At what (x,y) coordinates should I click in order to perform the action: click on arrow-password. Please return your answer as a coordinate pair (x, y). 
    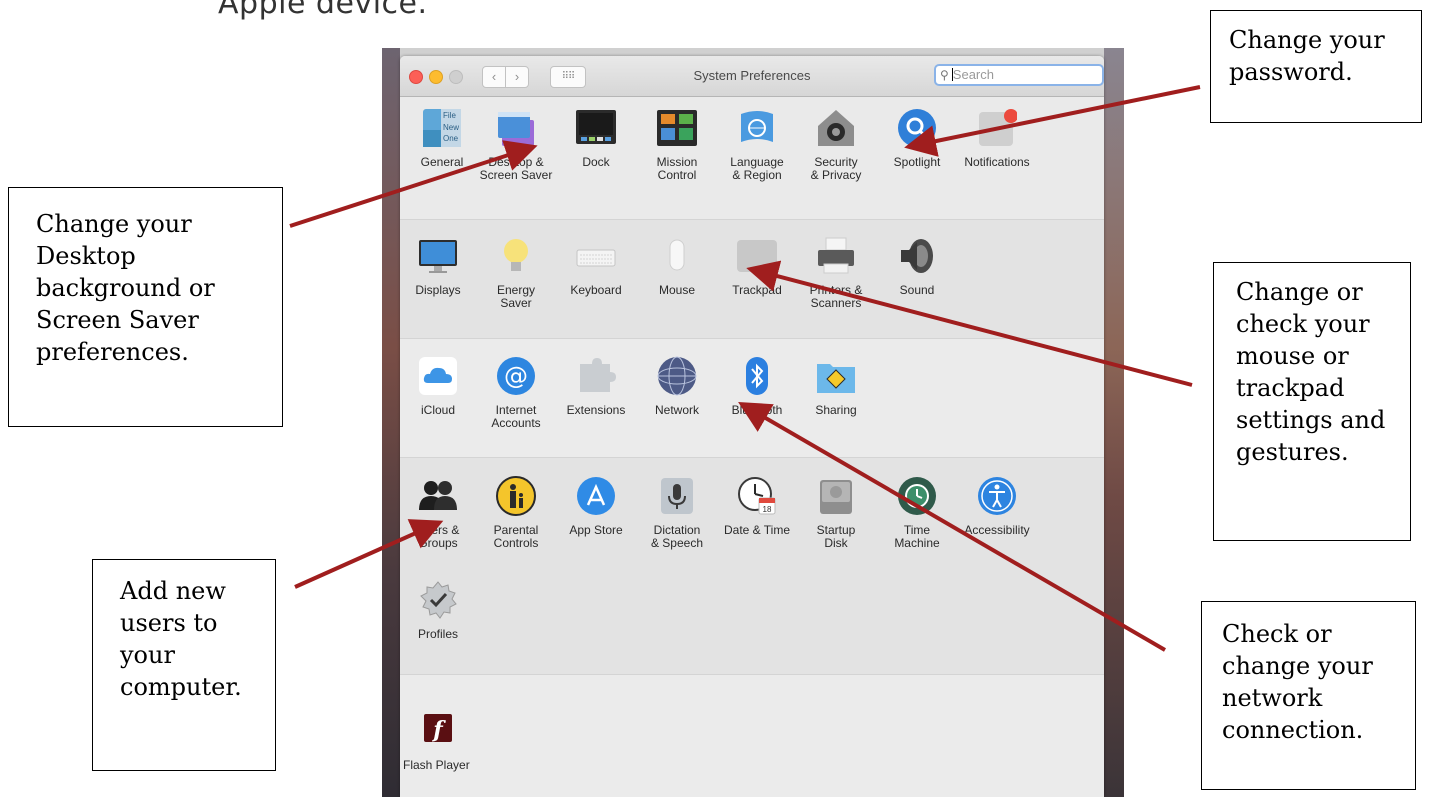
    Looking at the image, I should click on (1052, 121).